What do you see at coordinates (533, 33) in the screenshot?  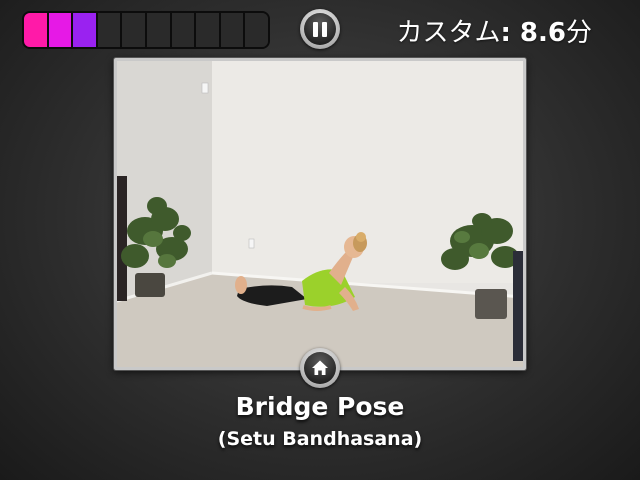 I see `timer-value: : 8.6` at bounding box center [533, 33].